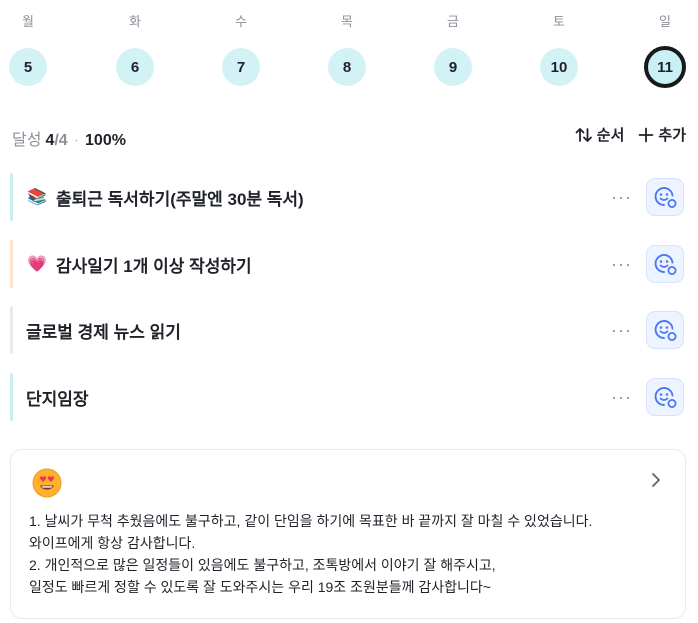 The width and height of the screenshot is (698, 623). I want to click on chevron-right-icon, so click(656, 482).